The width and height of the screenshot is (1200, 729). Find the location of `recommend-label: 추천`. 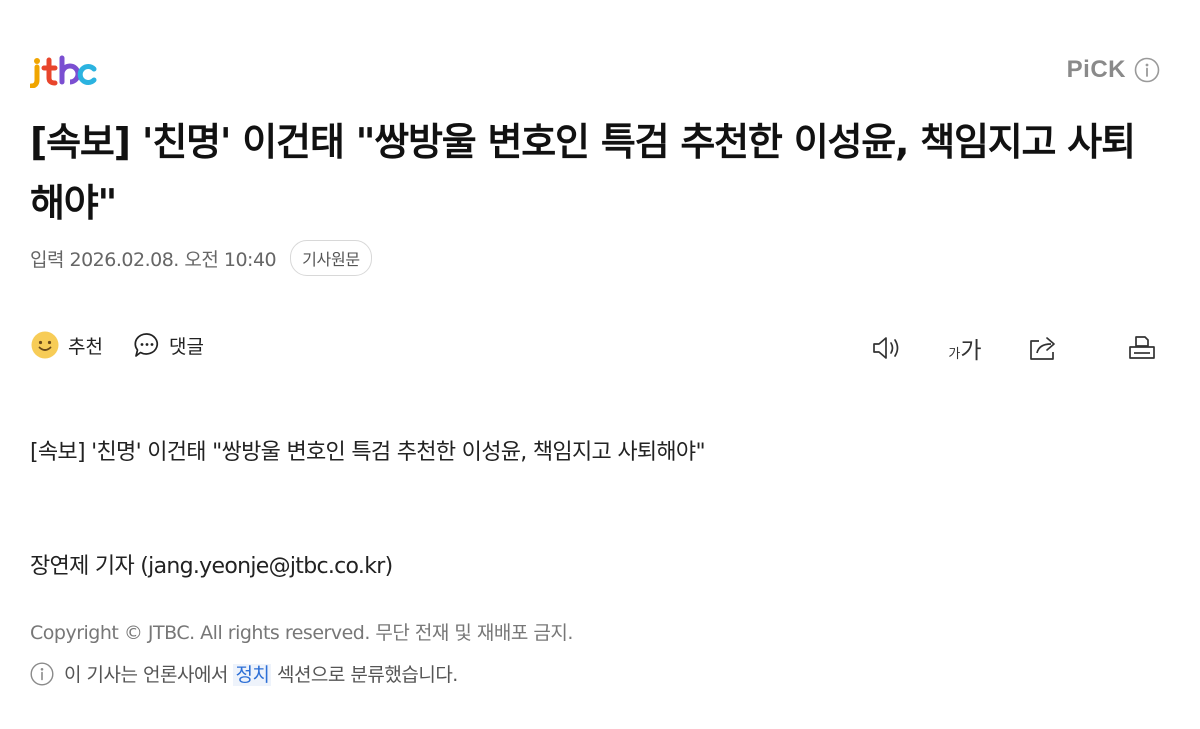

recommend-label: 추천 is located at coordinates (85, 346).